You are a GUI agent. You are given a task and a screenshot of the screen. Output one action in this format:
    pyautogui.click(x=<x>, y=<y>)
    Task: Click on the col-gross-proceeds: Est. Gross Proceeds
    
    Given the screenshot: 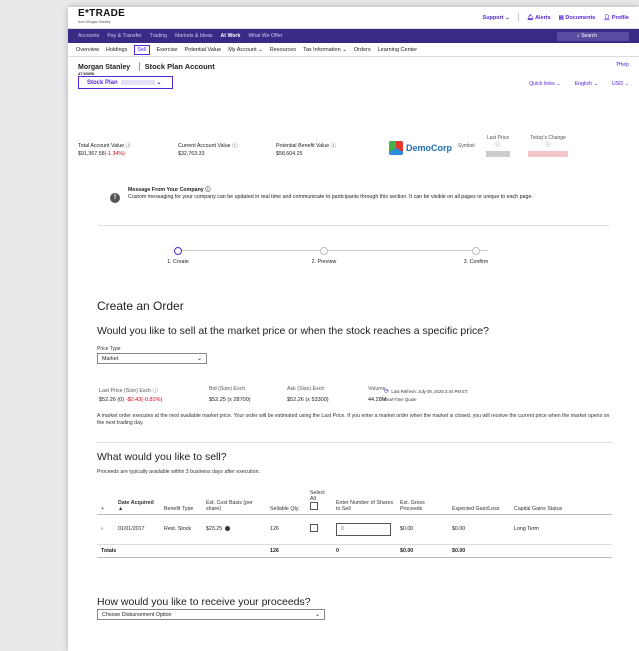 What is the action you would take?
    pyautogui.click(x=423, y=499)
    